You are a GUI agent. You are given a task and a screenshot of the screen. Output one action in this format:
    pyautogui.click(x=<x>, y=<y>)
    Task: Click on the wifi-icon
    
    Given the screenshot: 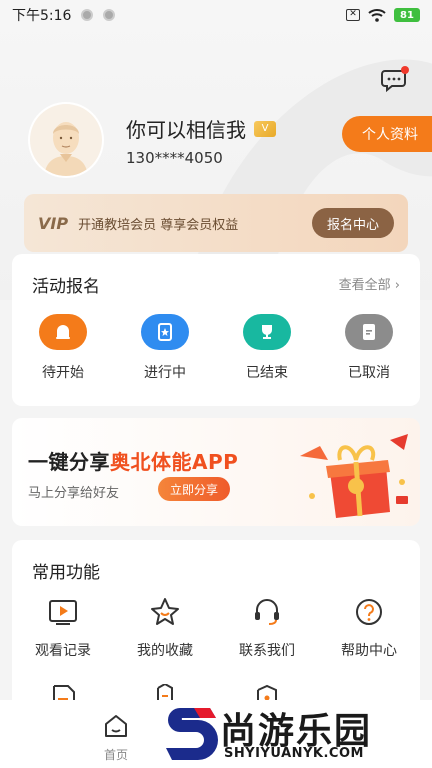 What is the action you would take?
    pyautogui.click(x=377, y=15)
    